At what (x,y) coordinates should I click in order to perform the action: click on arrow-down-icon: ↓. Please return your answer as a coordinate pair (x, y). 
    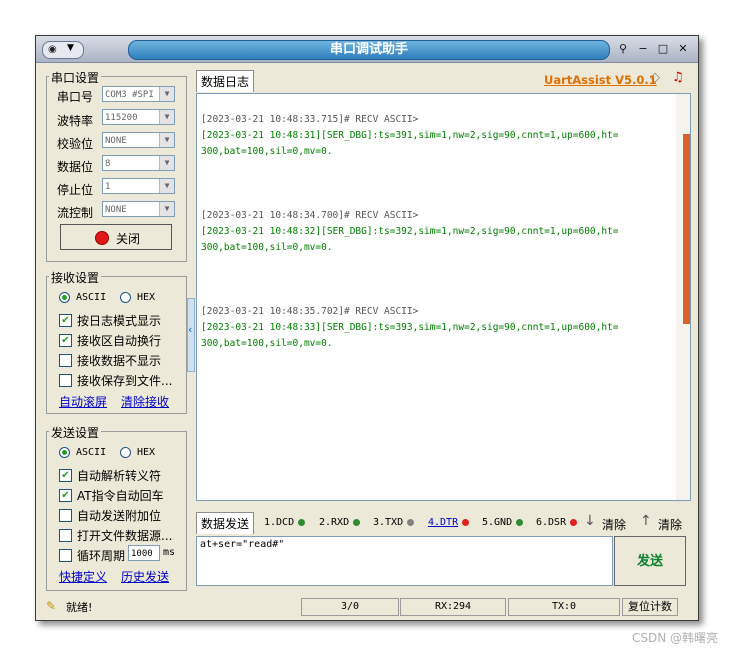
    Looking at the image, I should click on (590, 521).